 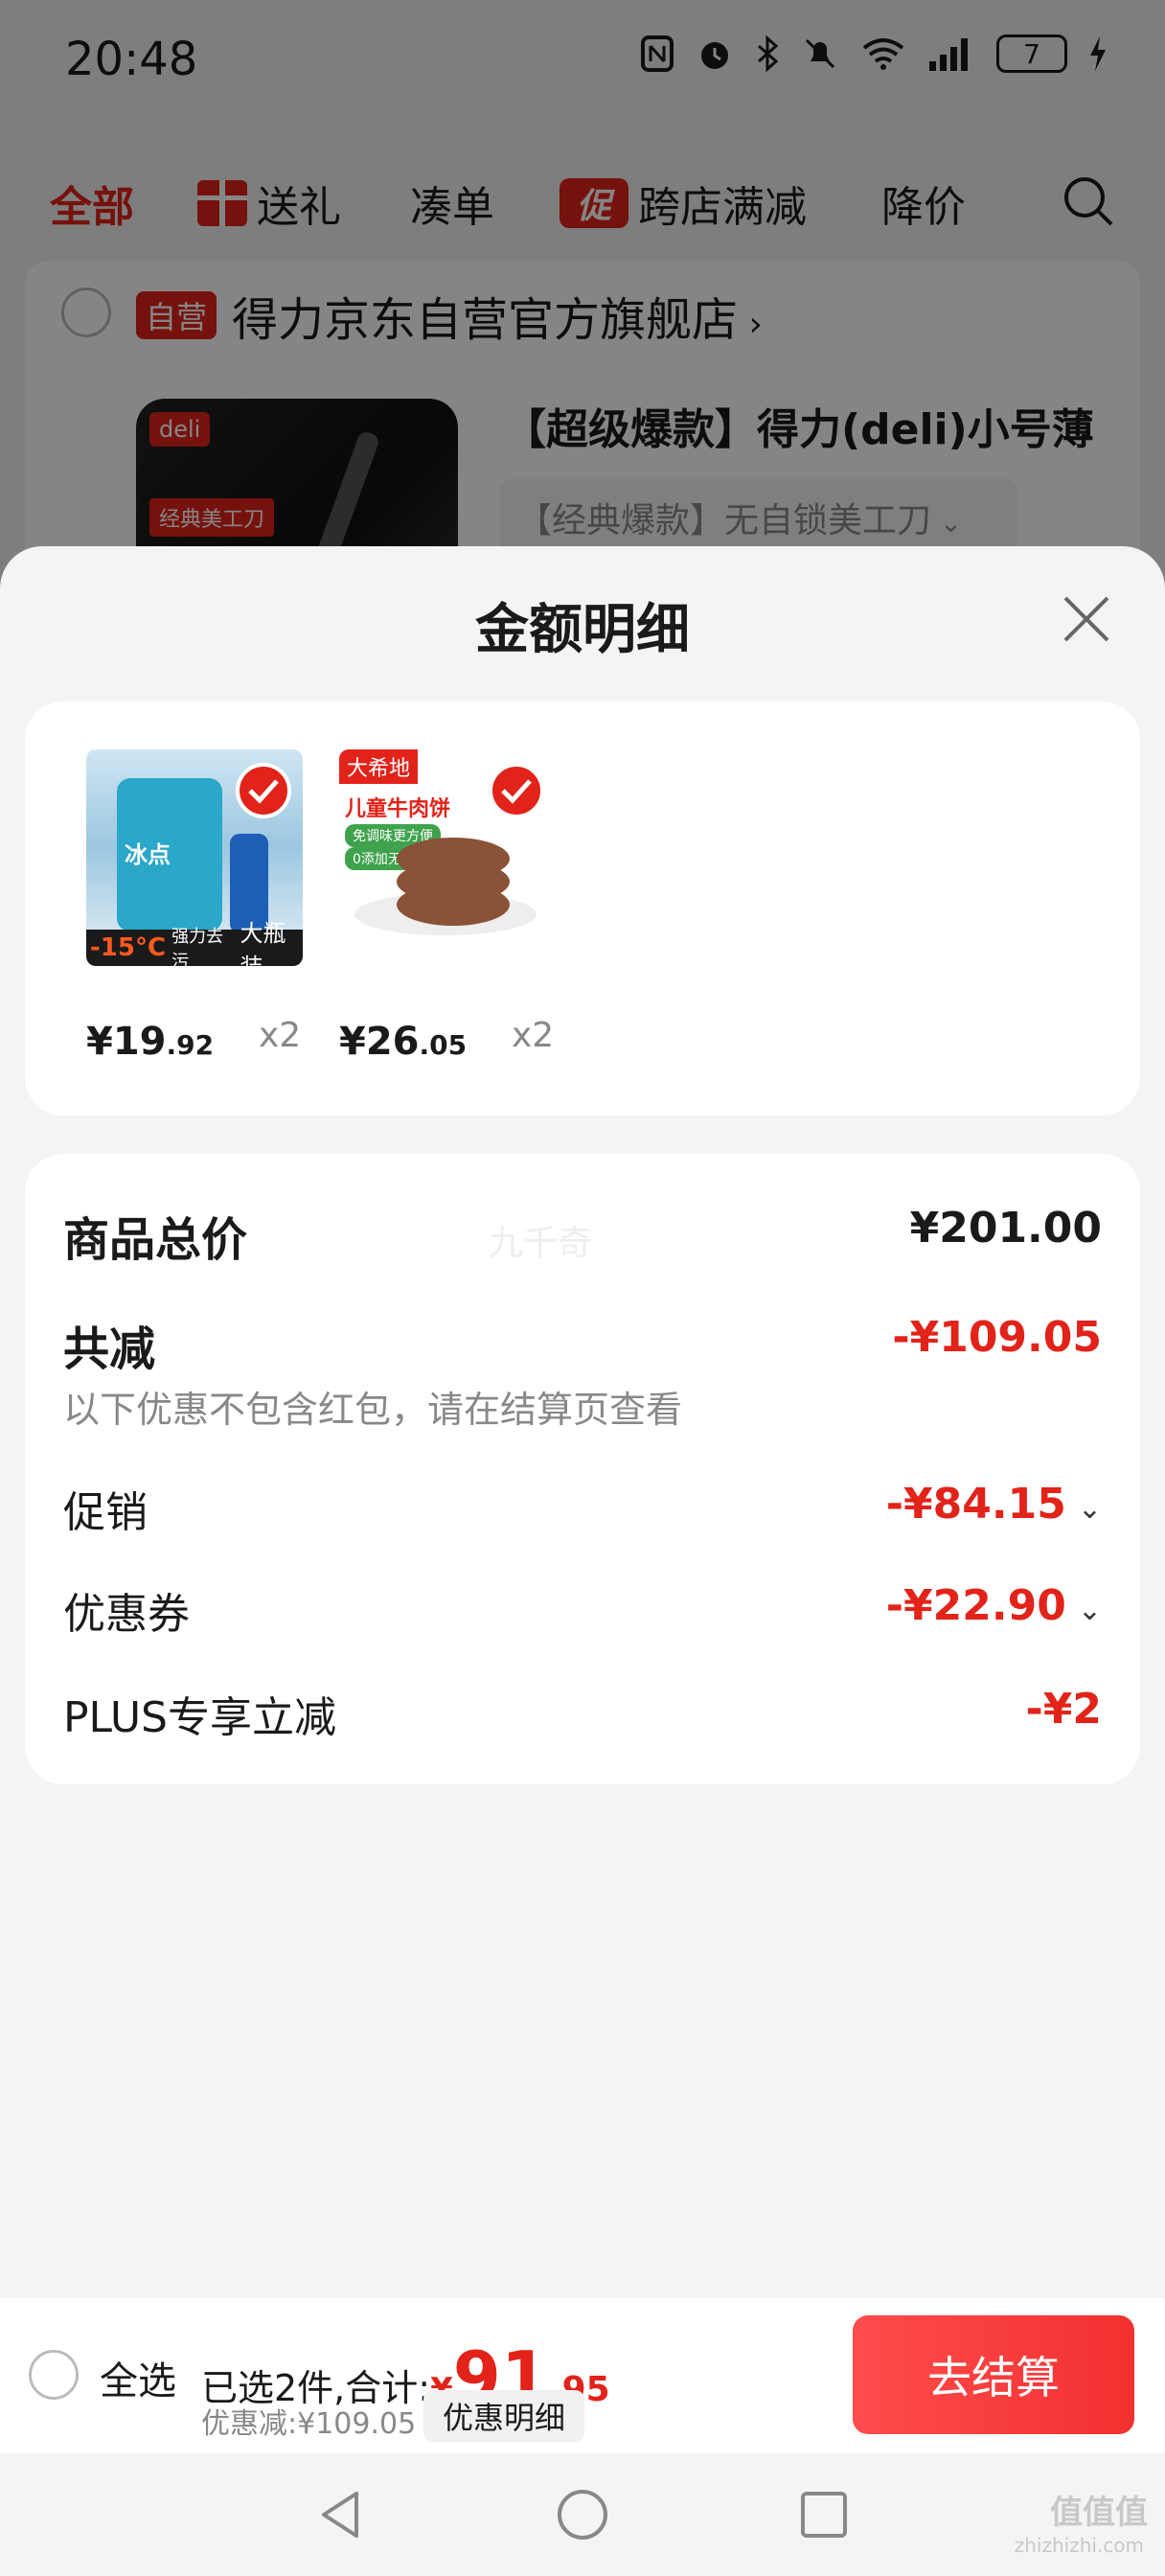 What do you see at coordinates (127, 1614) in the screenshot?
I see `coupon-label: 优惠券` at bounding box center [127, 1614].